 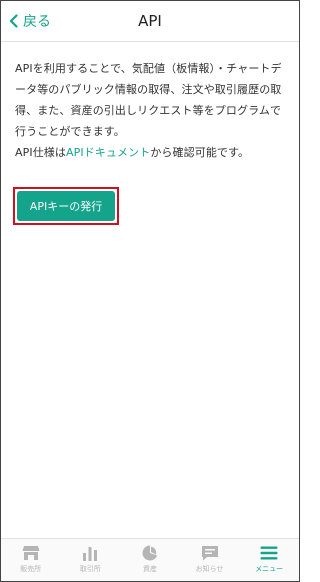 I want to click on tab-notices: お知らせ, so click(x=210, y=560).